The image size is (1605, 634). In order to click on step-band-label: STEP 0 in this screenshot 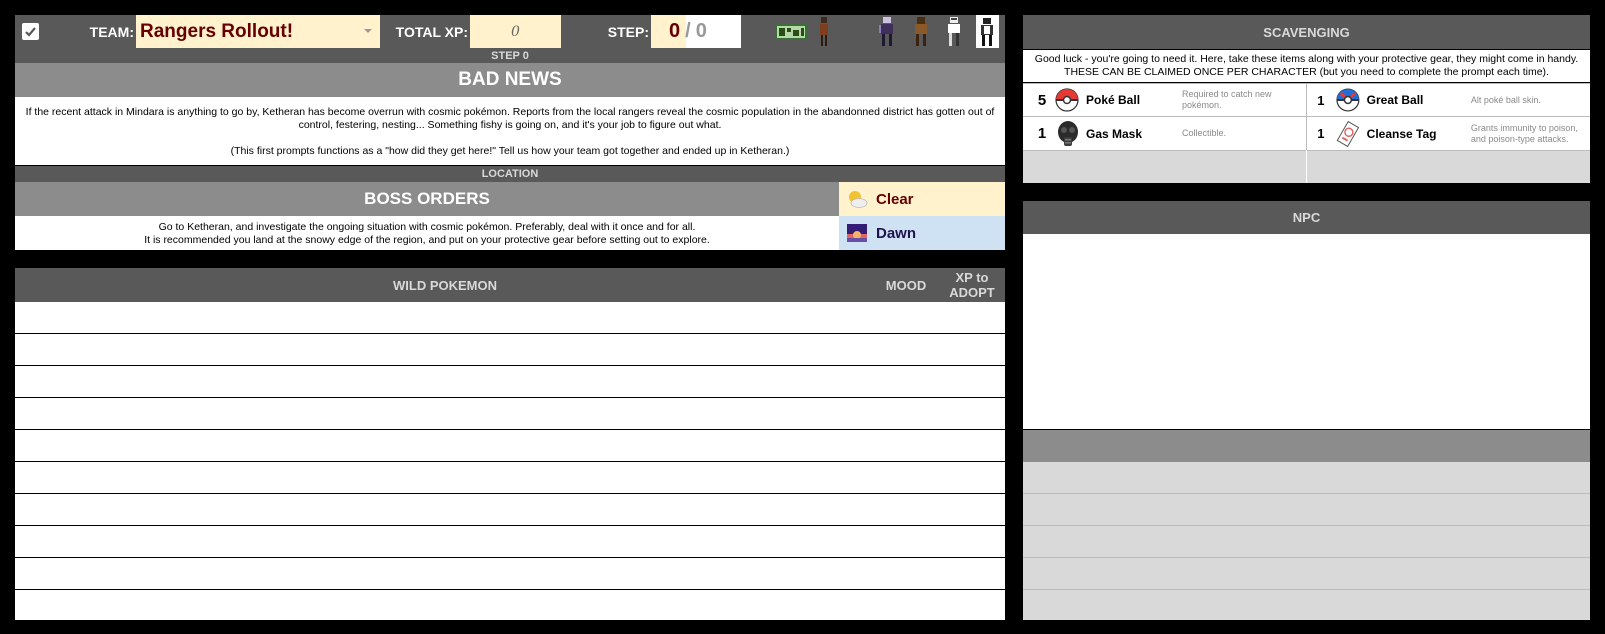, I will do `click(510, 55)`.